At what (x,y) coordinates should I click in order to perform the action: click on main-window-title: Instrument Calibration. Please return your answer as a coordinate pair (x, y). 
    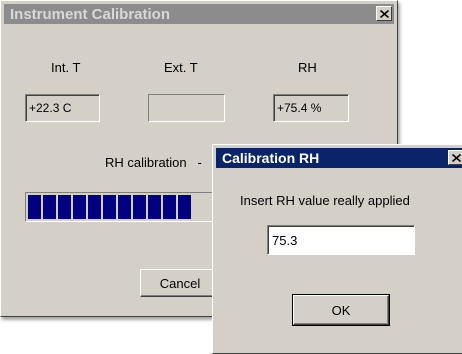
    Looking at the image, I should click on (90, 14).